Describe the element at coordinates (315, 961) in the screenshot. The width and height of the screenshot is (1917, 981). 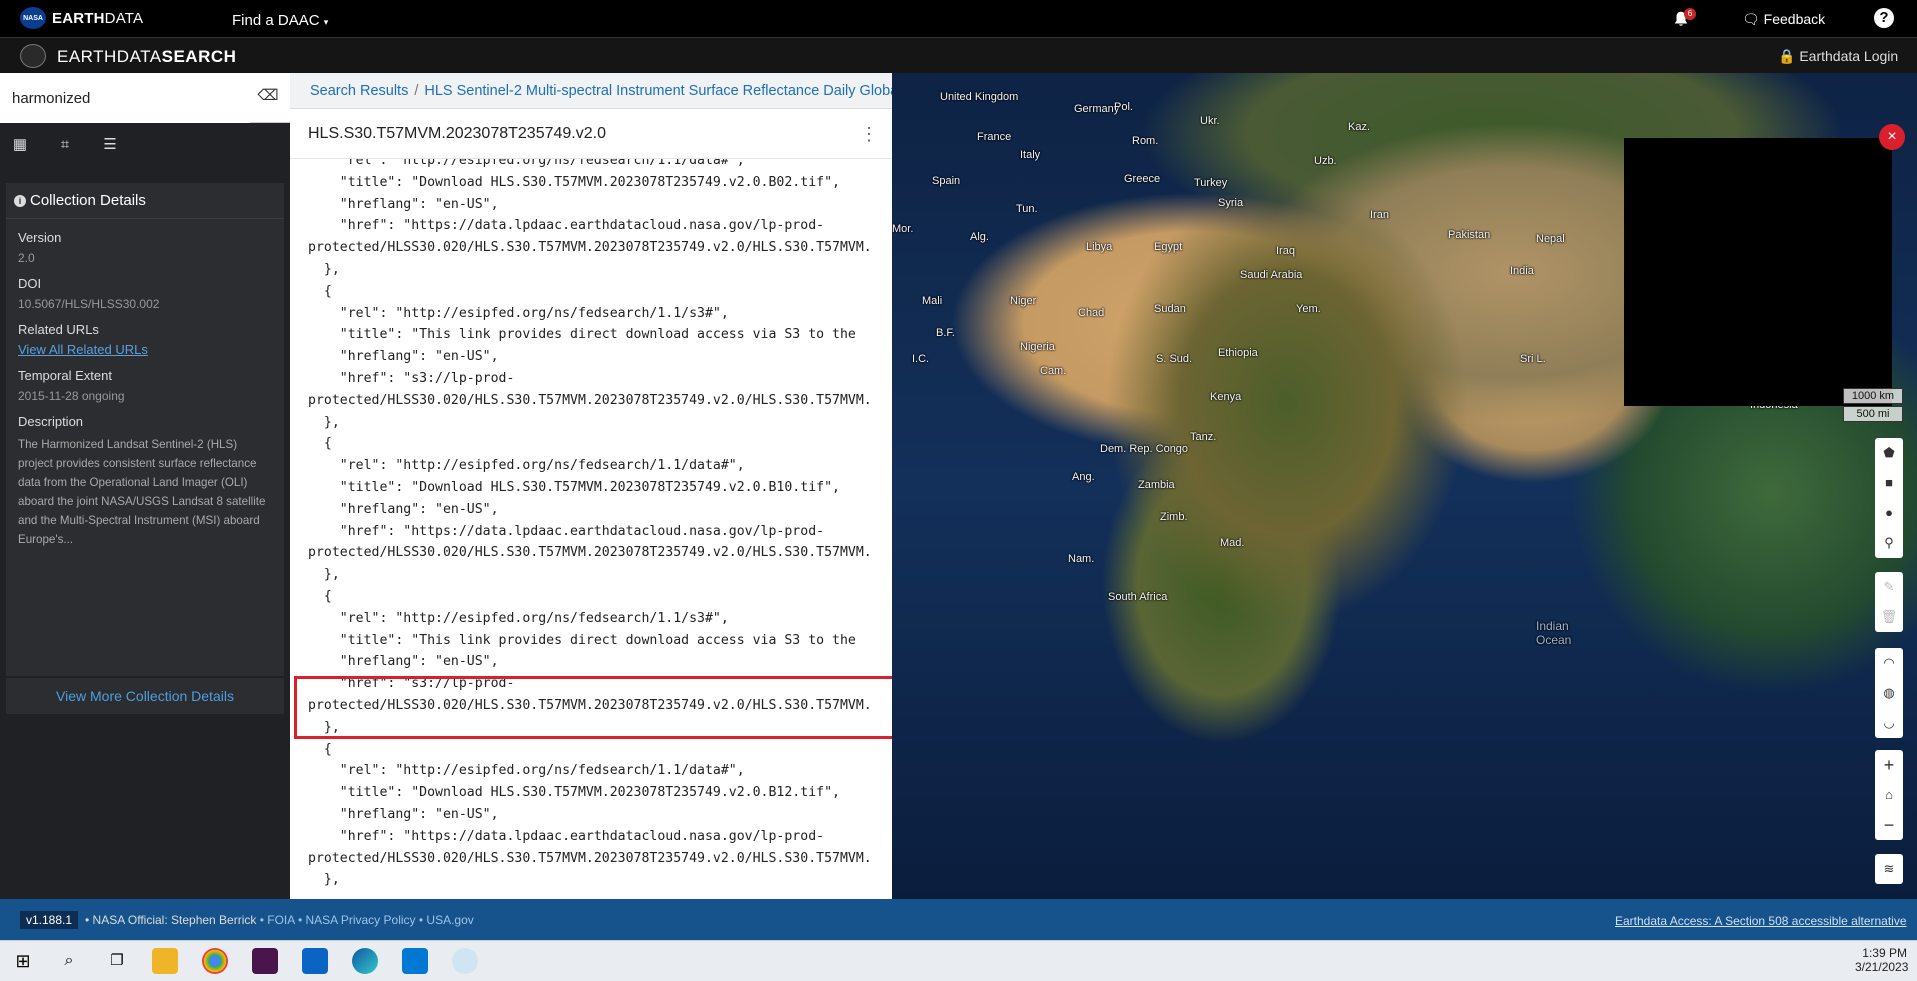
I see `outlook-icon` at that location.